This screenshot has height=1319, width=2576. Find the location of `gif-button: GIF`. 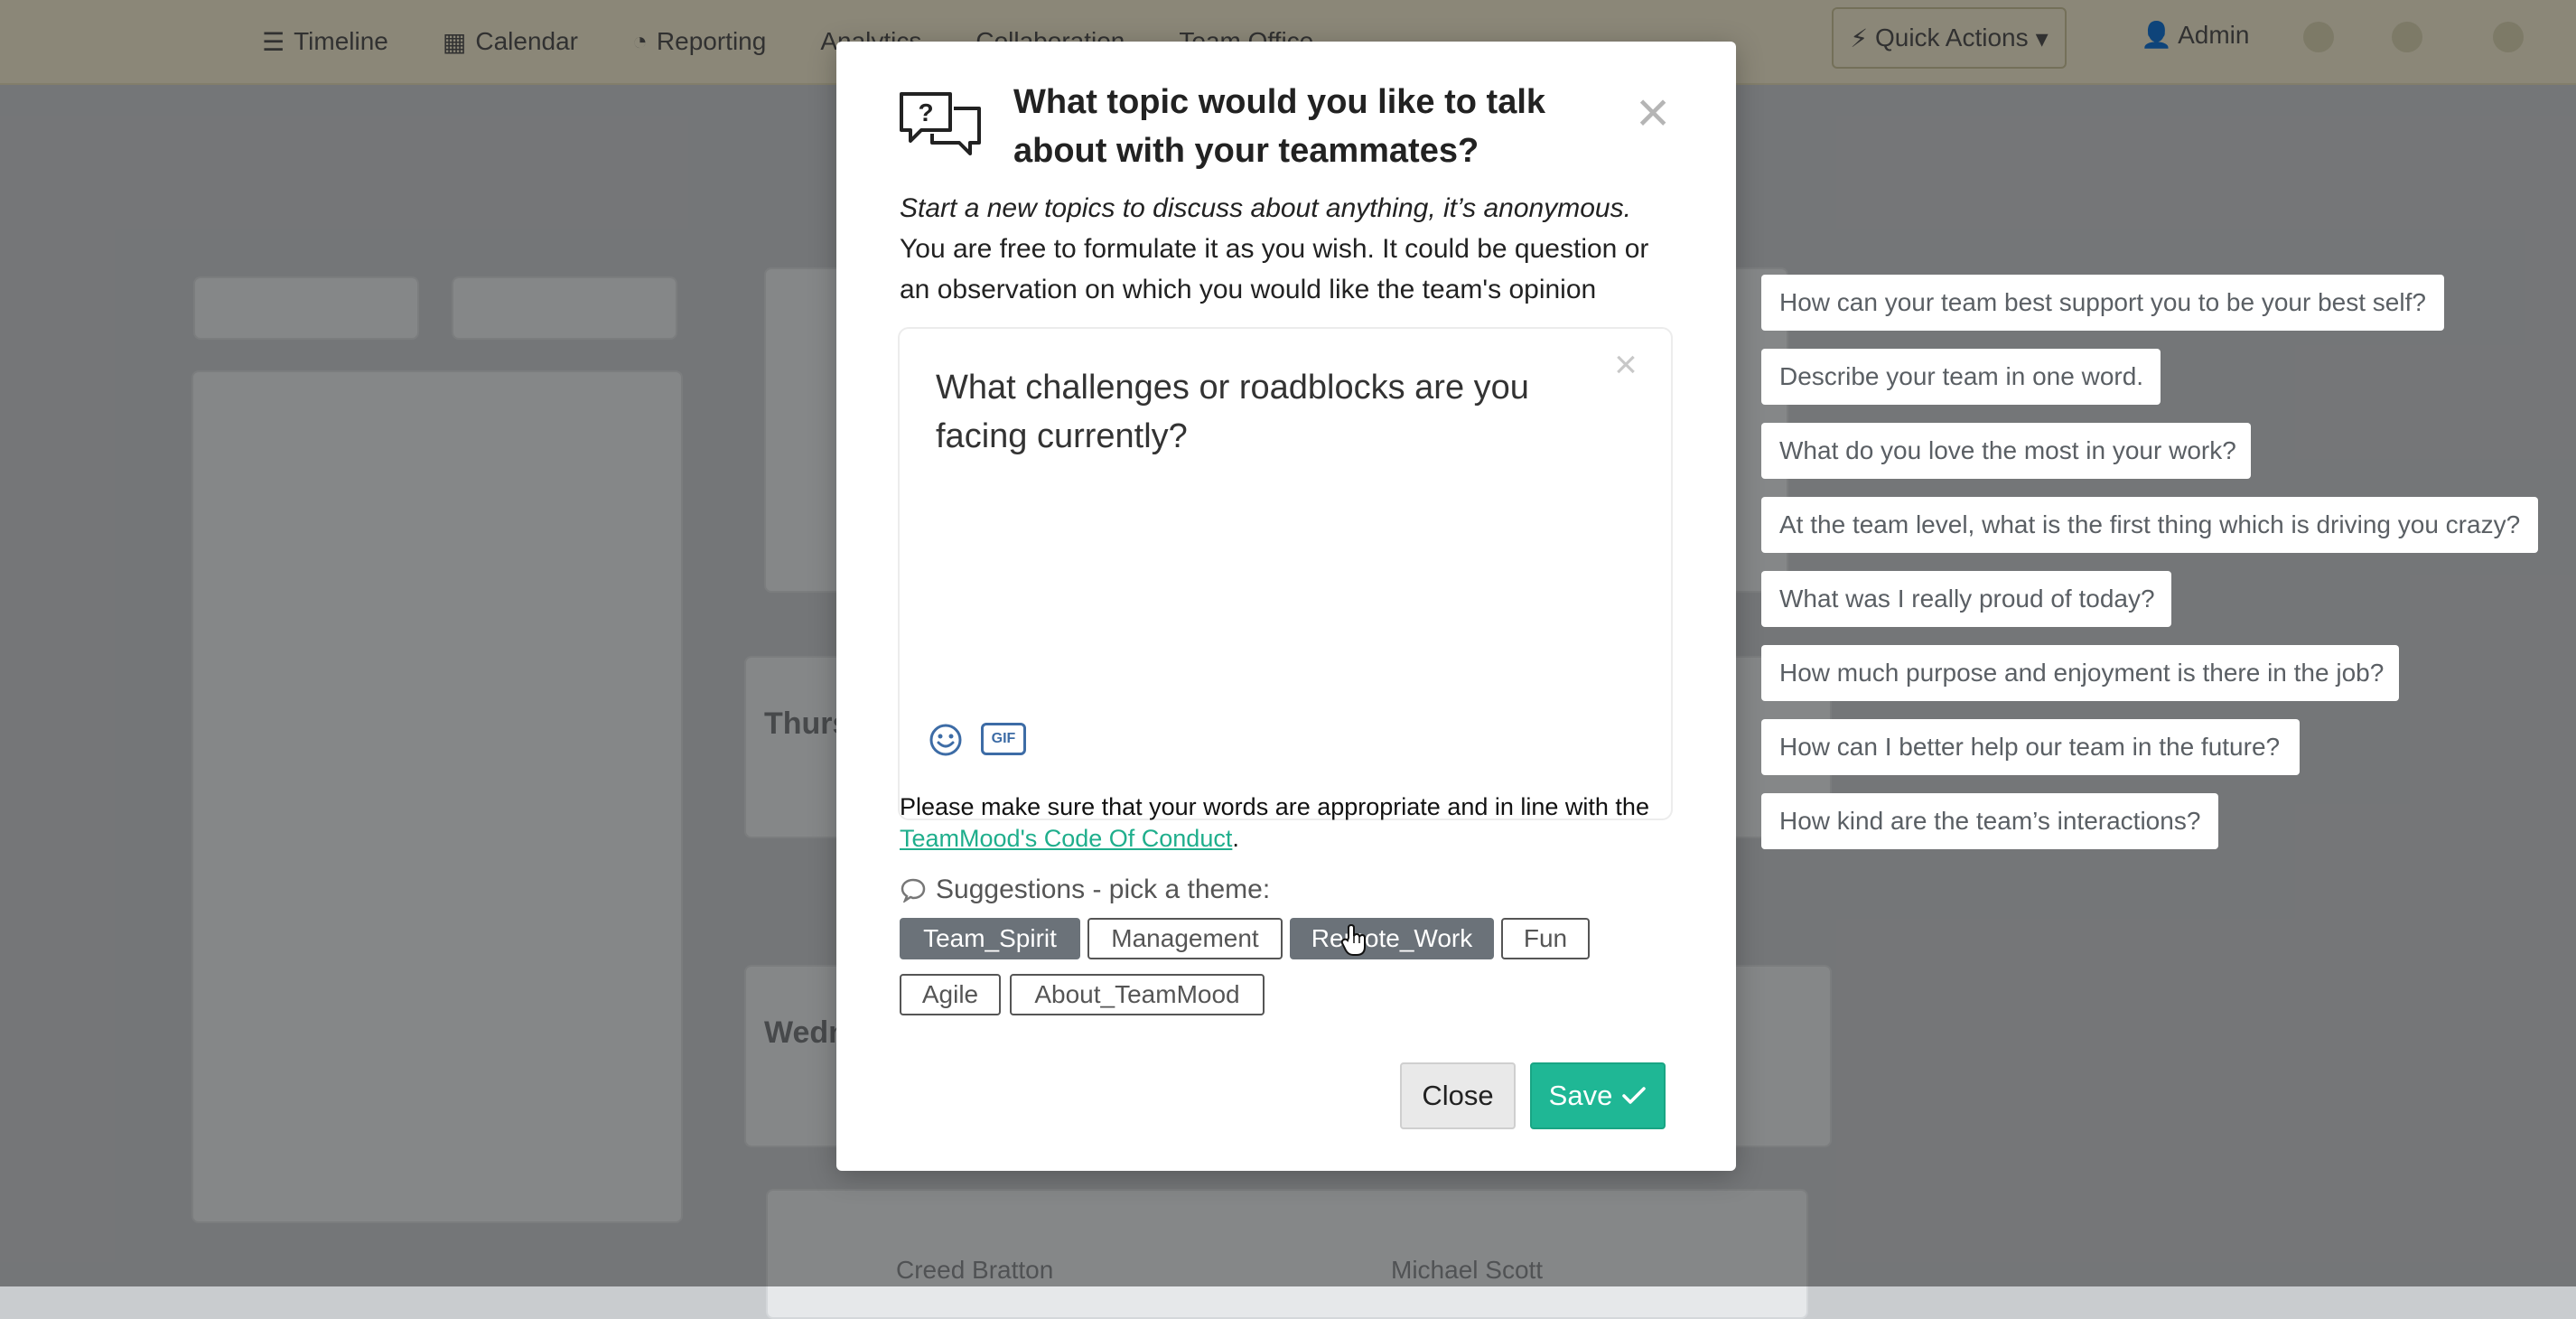

gif-button: GIF is located at coordinates (1003, 739).